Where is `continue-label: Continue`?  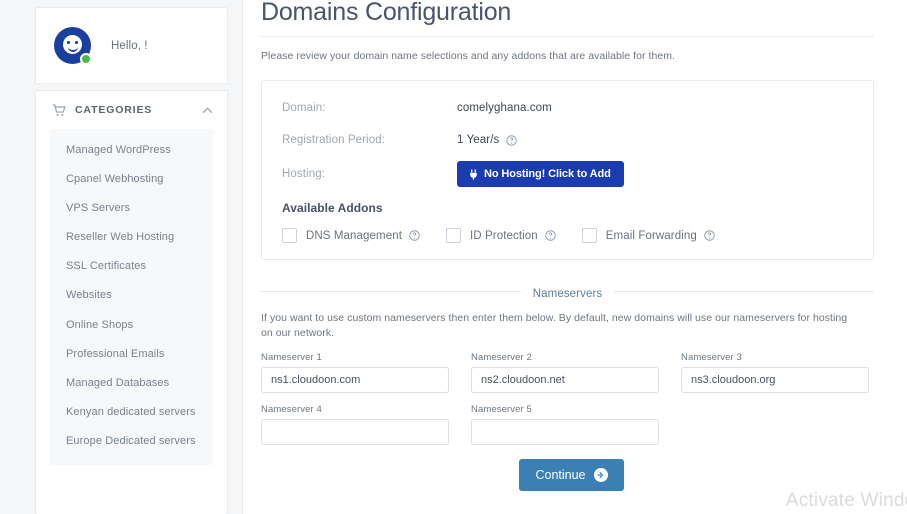 continue-label: Continue is located at coordinates (560, 475).